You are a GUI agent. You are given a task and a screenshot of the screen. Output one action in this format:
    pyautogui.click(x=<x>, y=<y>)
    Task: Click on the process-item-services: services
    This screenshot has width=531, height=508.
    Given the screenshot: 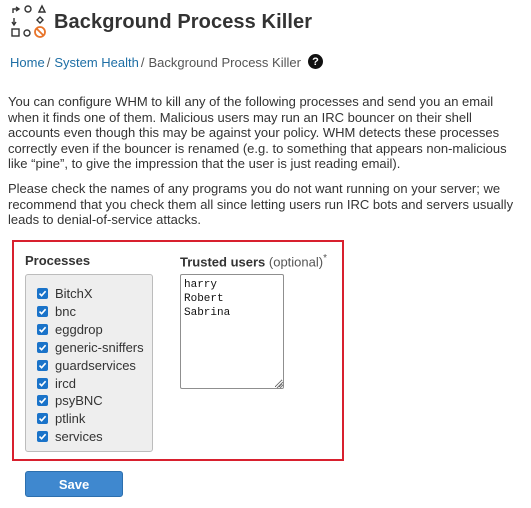 What is the action you would take?
    pyautogui.click(x=70, y=436)
    